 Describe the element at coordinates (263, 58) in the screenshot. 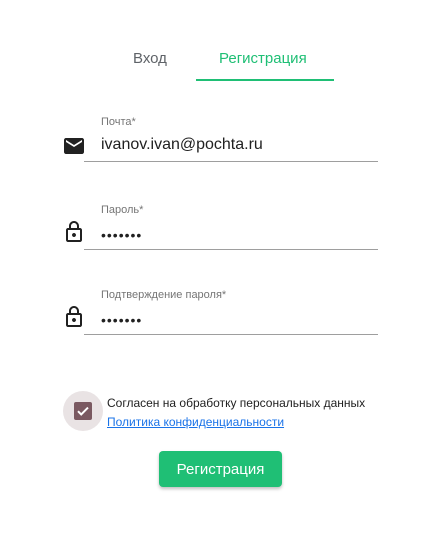

I see `tab-register: Регистрация` at that location.